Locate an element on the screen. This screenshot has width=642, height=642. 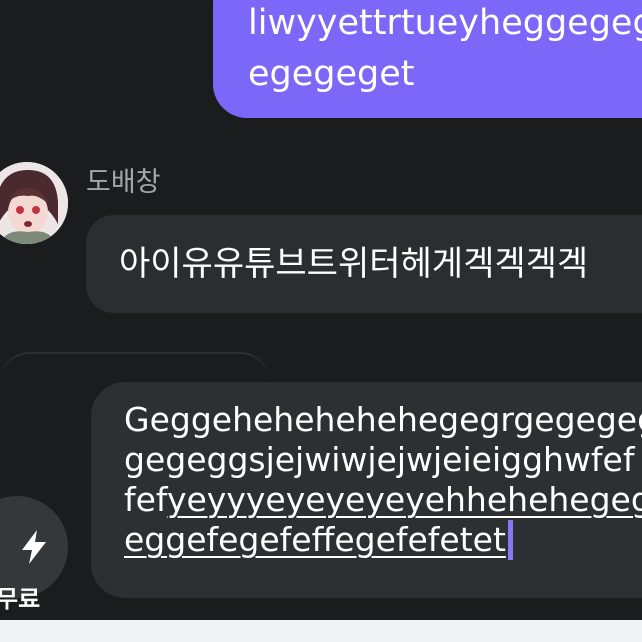
outgoing-message-line: egegeget is located at coordinates (331, 74).